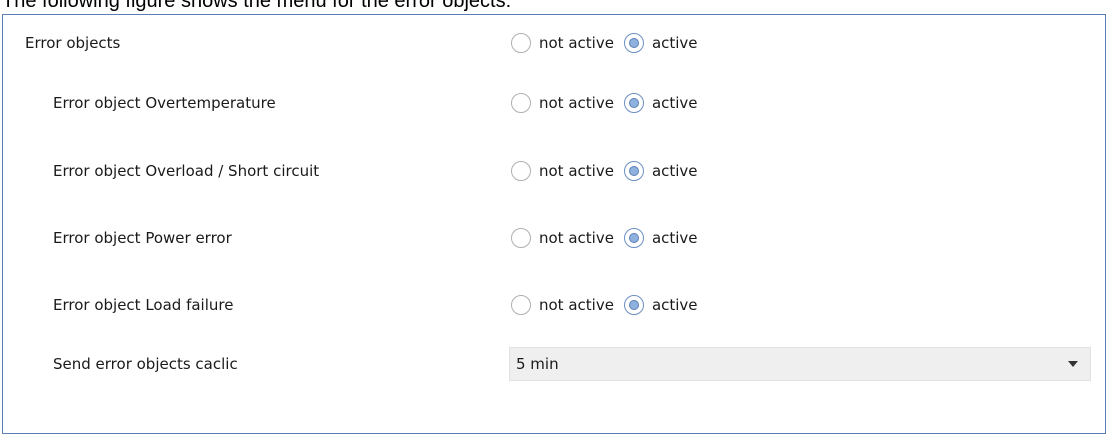 This screenshot has width=1109, height=434. I want to click on overload-short-circuit-radio-group: not active active, so click(604, 171).